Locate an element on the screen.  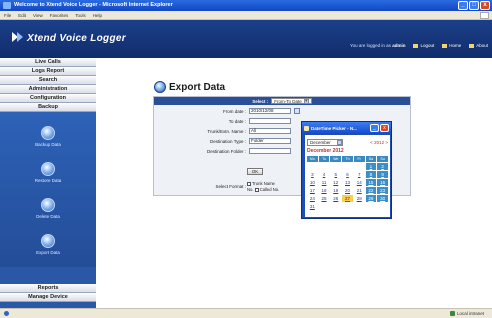
trunk-name-checkbox is located at coordinates (249, 183).